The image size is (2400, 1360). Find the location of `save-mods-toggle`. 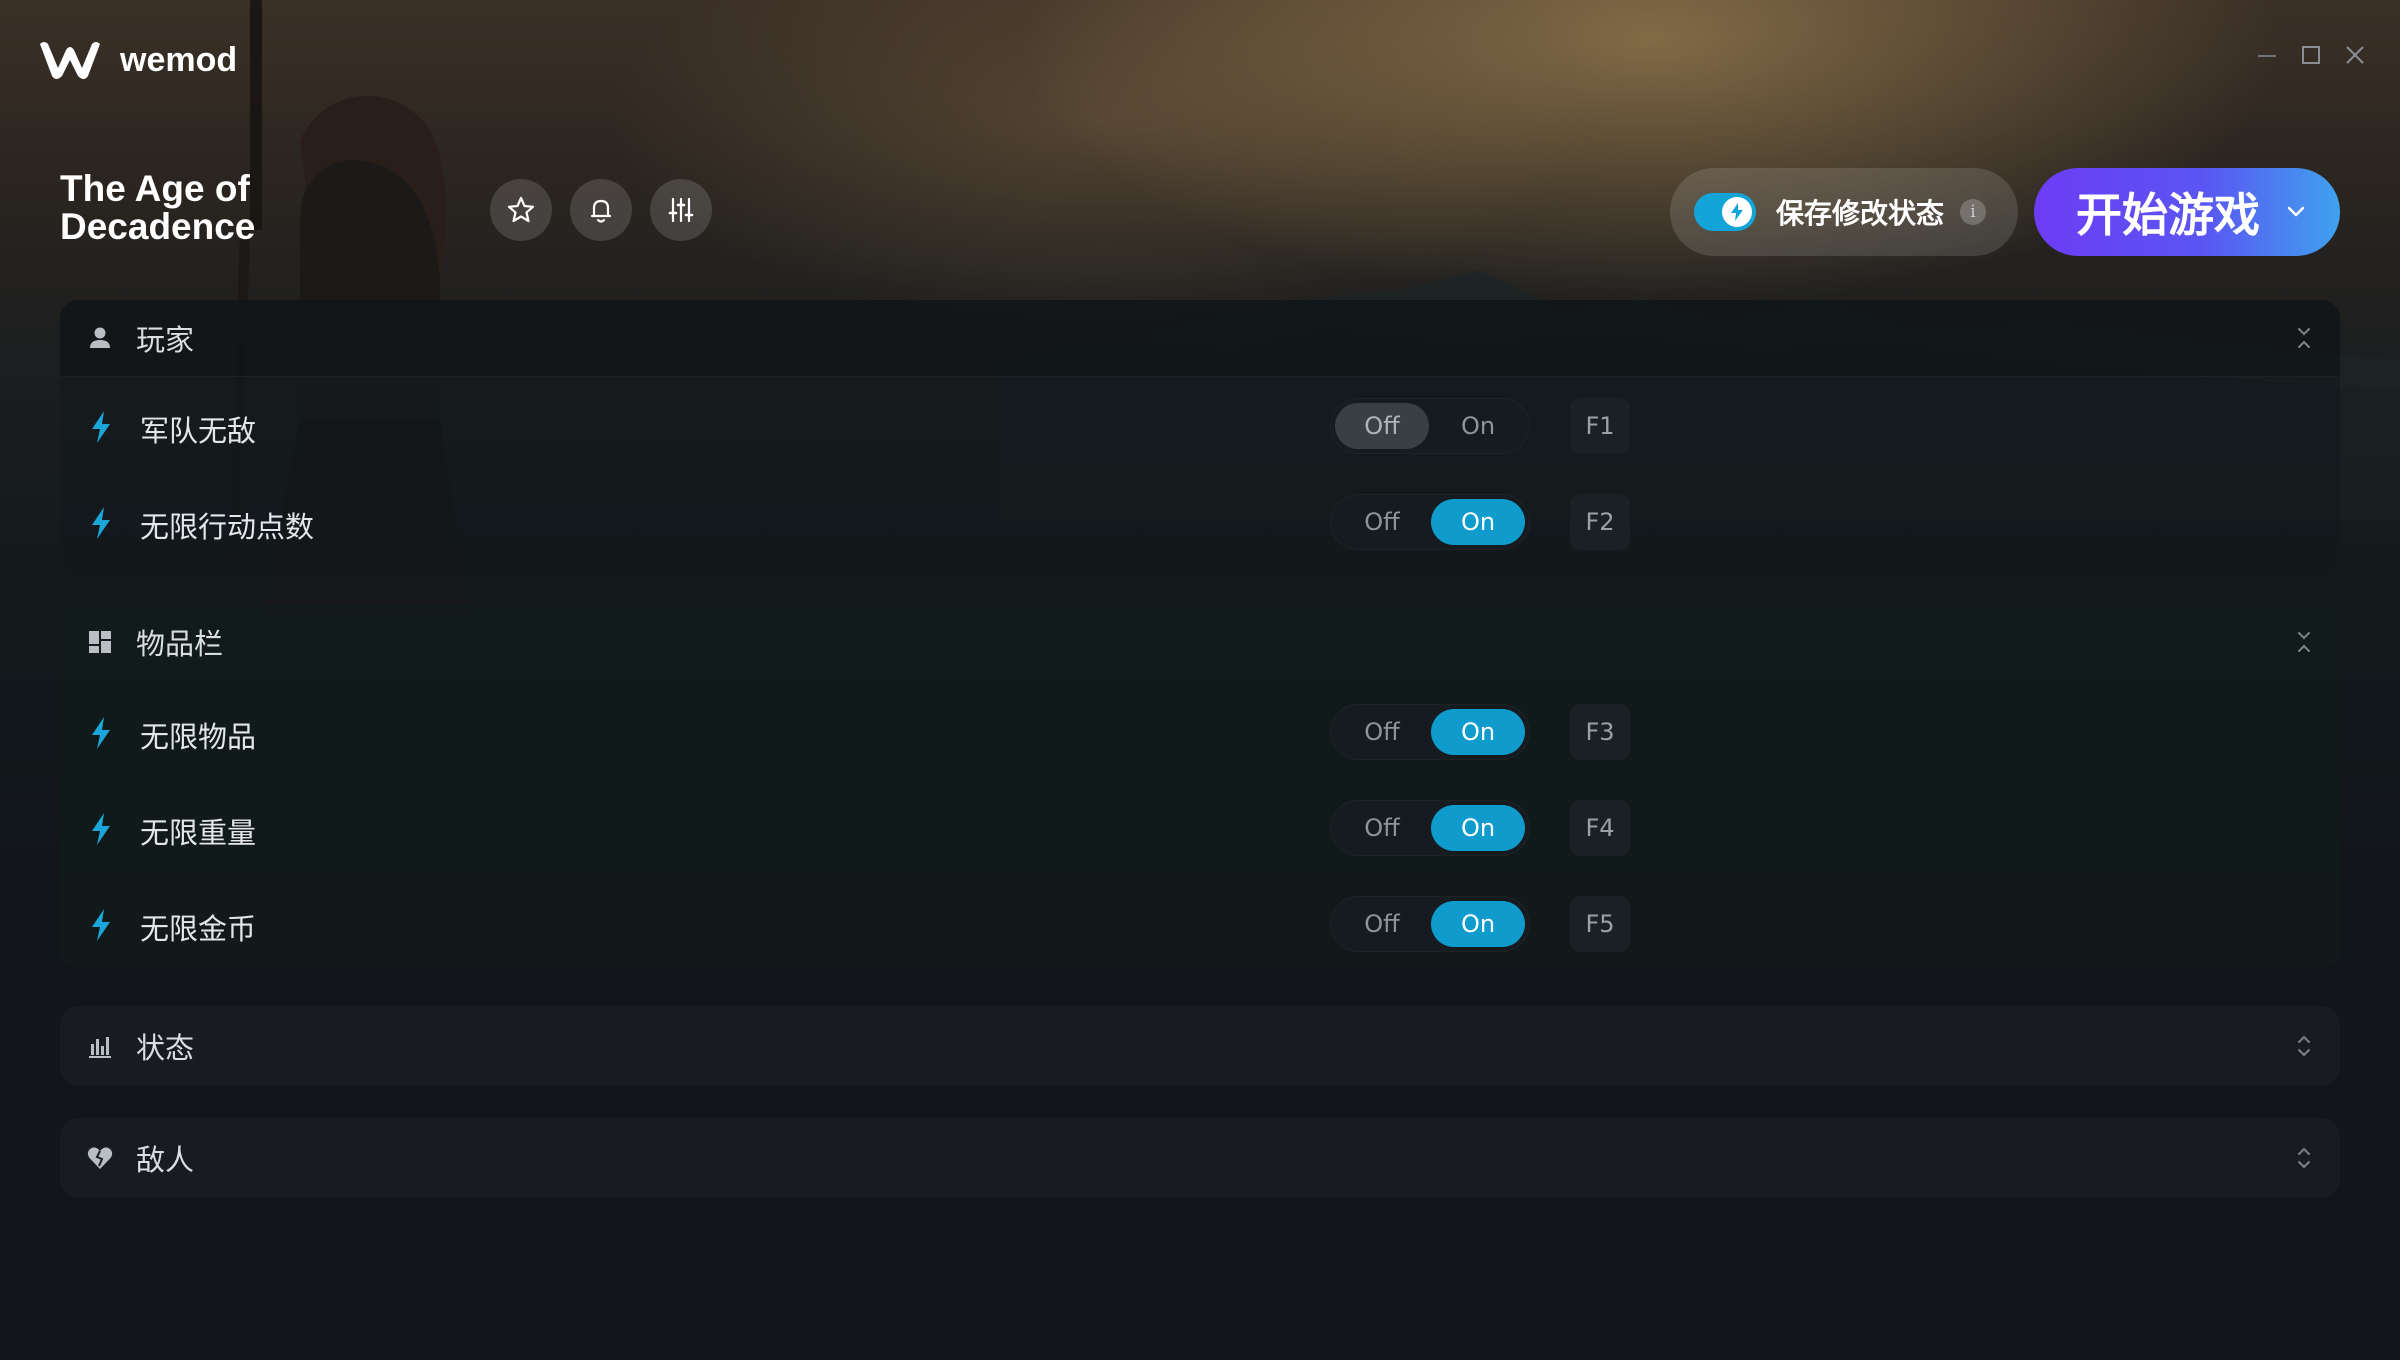

save-mods-toggle is located at coordinates (1725, 212).